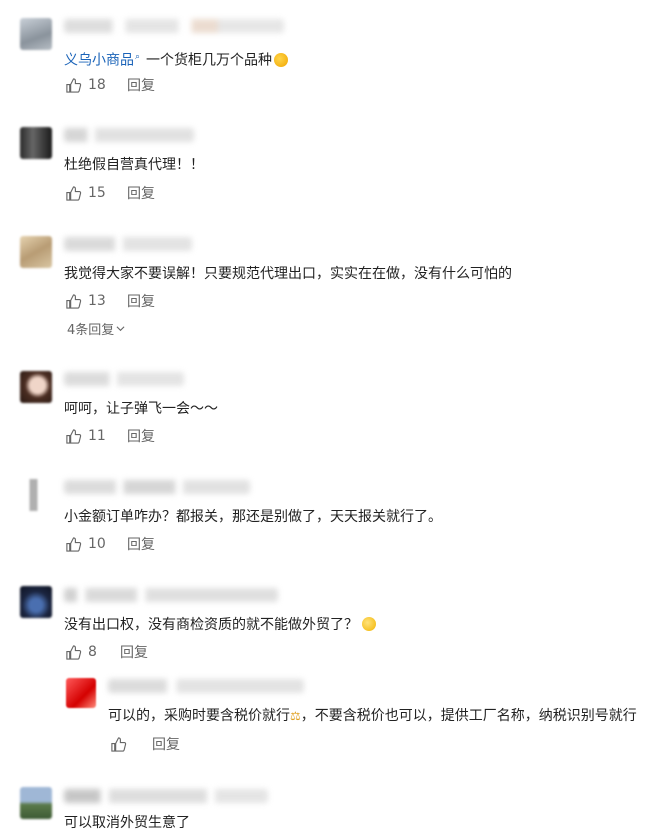 The width and height of the screenshot is (646, 830). Describe the element at coordinates (131, 744) in the screenshot. I see `like-button` at that location.